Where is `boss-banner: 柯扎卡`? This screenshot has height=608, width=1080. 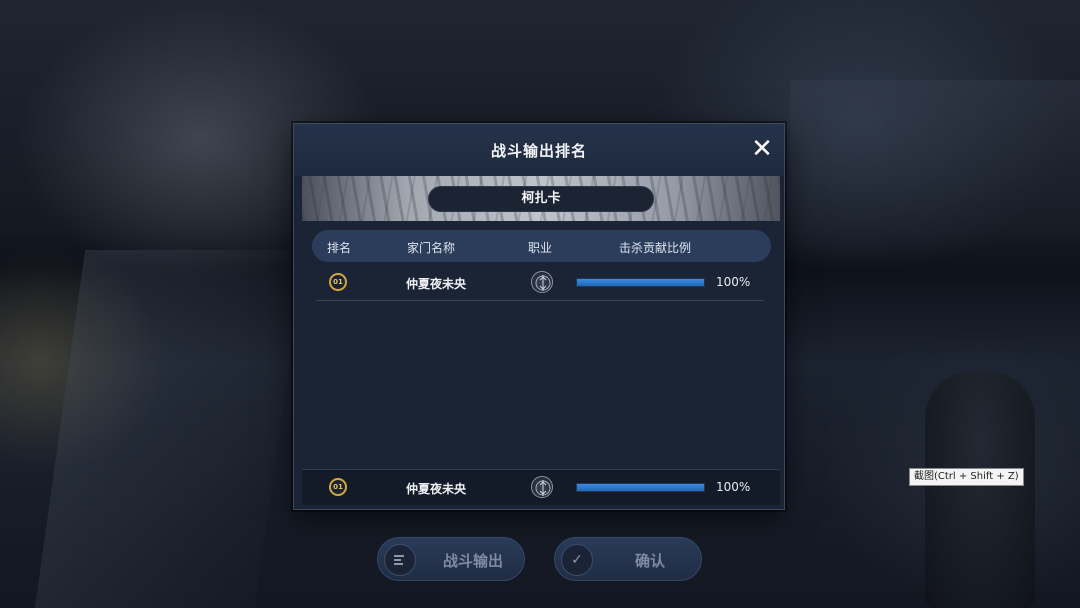
boss-banner: 柯扎卡 is located at coordinates (541, 198).